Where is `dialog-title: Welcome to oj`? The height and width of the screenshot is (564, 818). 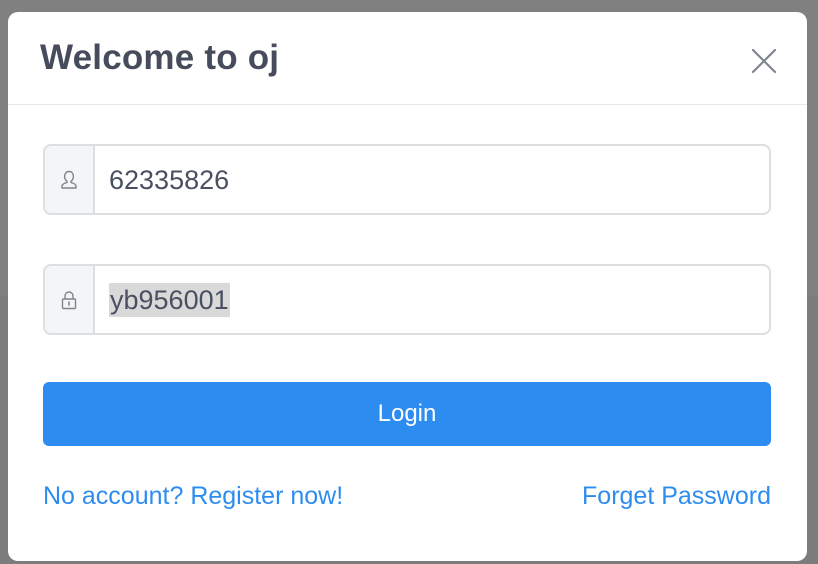
dialog-title: Welcome to oj is located at coordinates (160, 57).